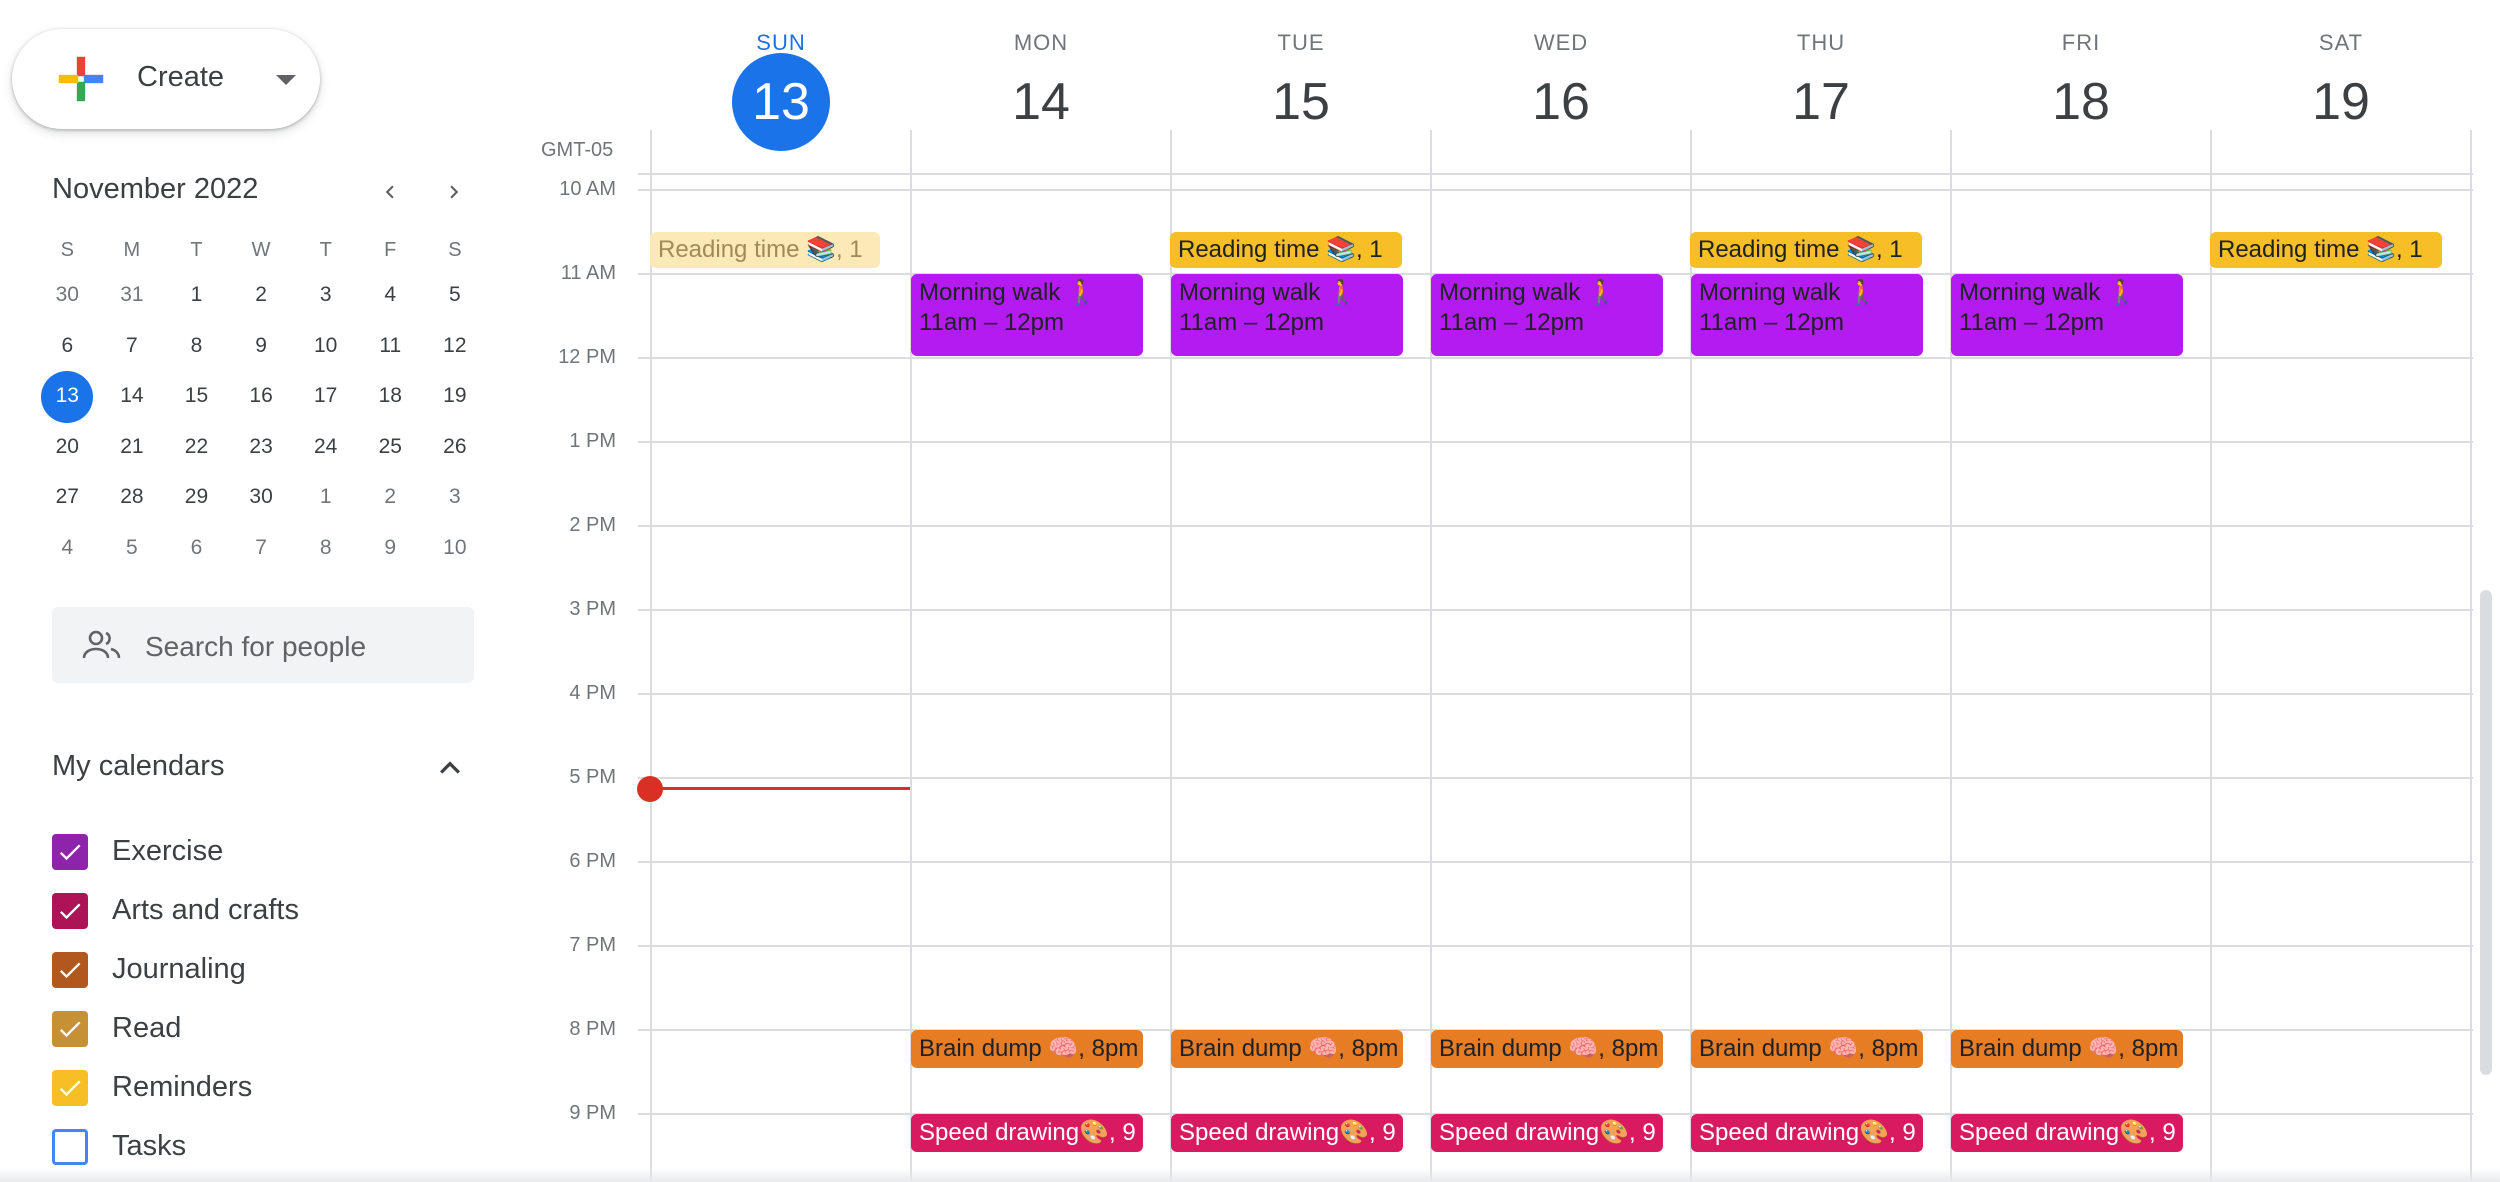 The height and width of the screenshot is (1182, 2500). Describe the element at coordinates (454, 192) in the screenshot. I see `next-month-icon` at that location.